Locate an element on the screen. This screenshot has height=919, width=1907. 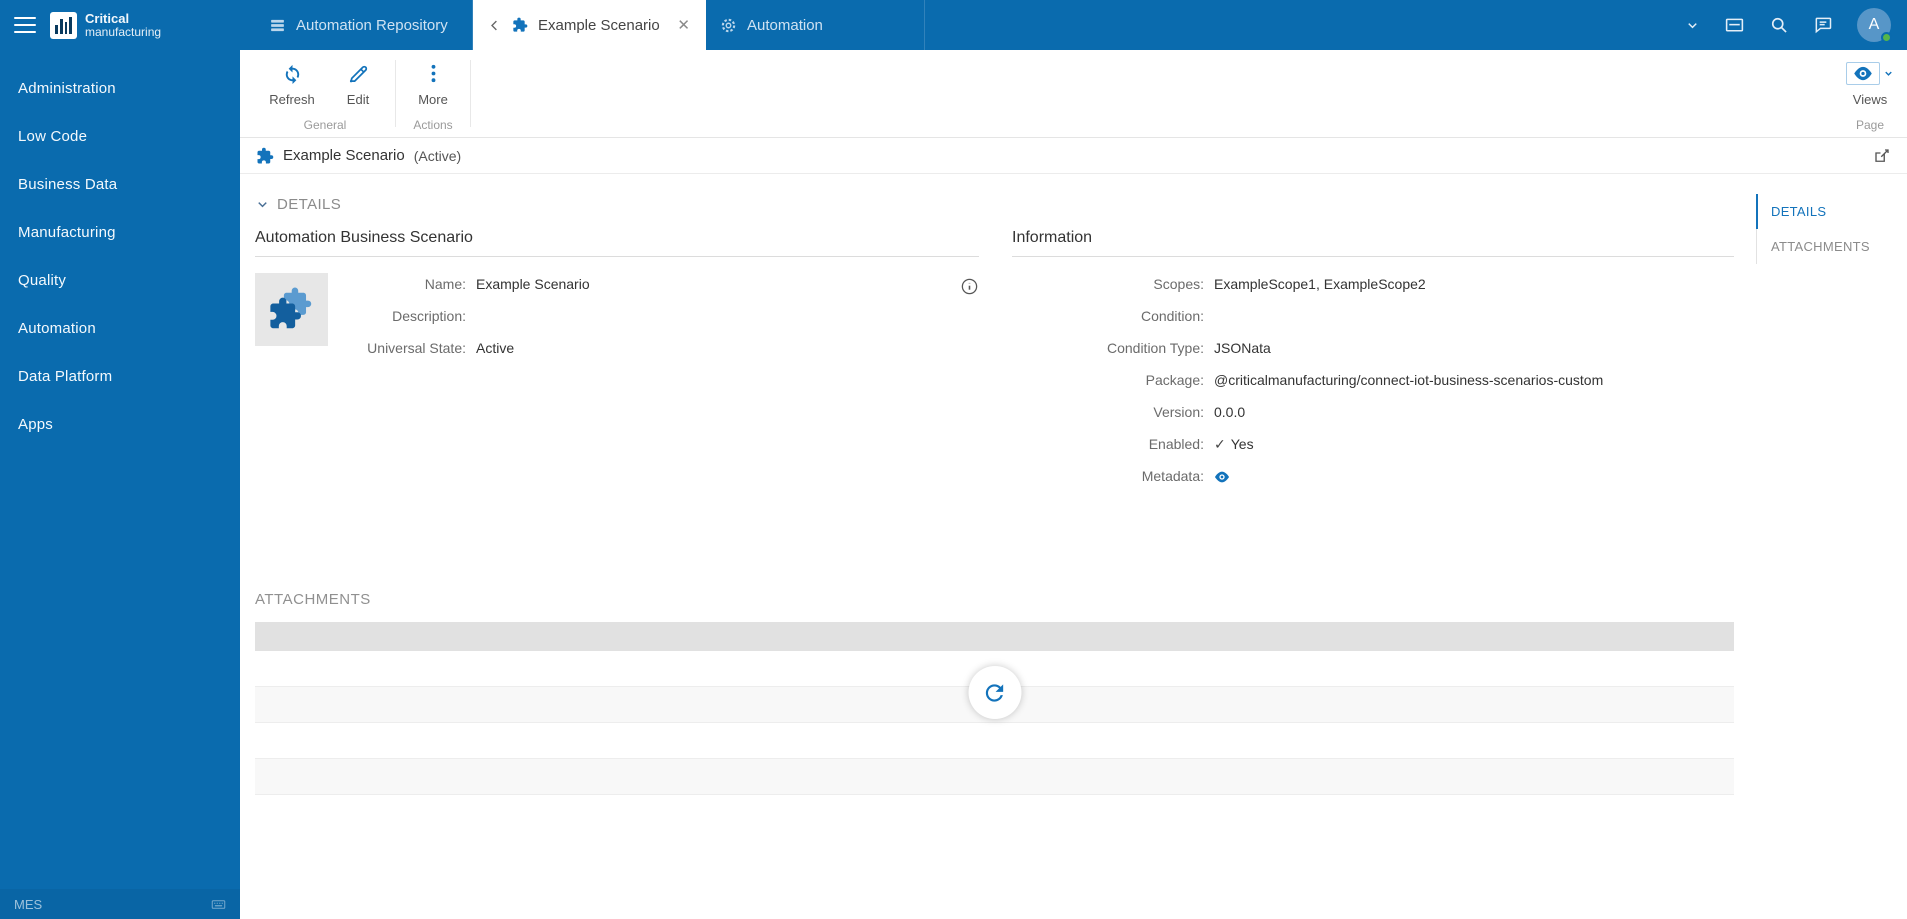
field-label: Package: is located at coordinates (1174, 380).